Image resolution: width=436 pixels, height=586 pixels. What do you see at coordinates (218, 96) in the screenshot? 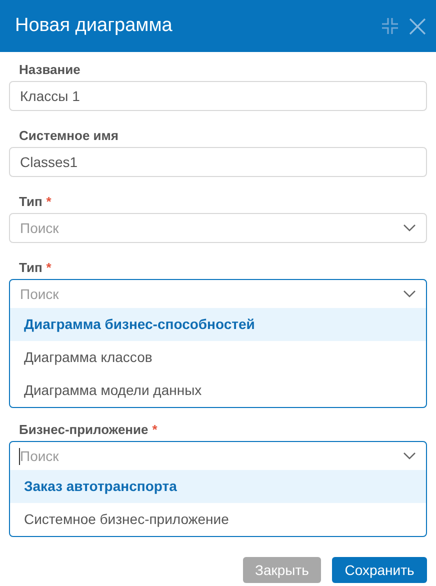
I see `text-field: Классы 1` at bounding box center [218, 96].